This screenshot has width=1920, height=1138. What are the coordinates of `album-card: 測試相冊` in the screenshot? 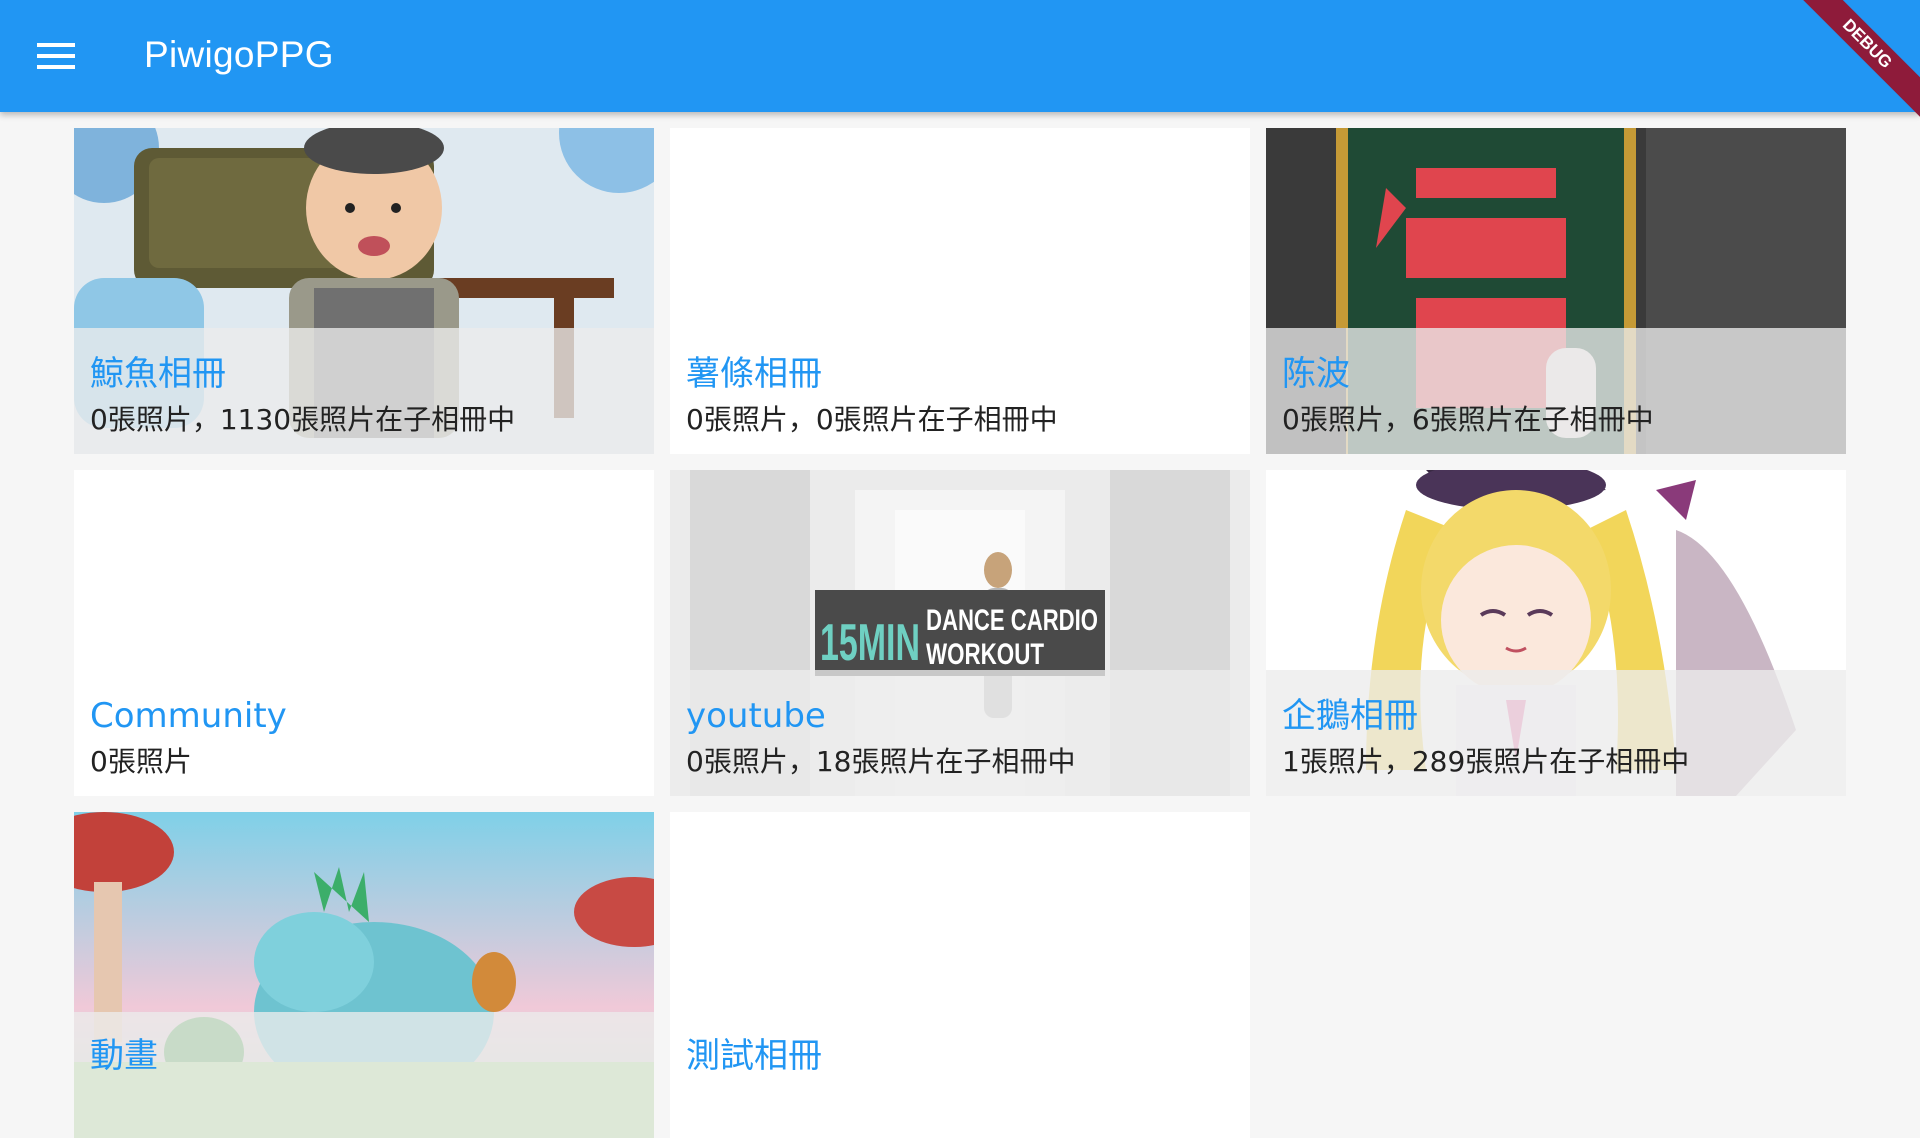 It's located at (960, 975).